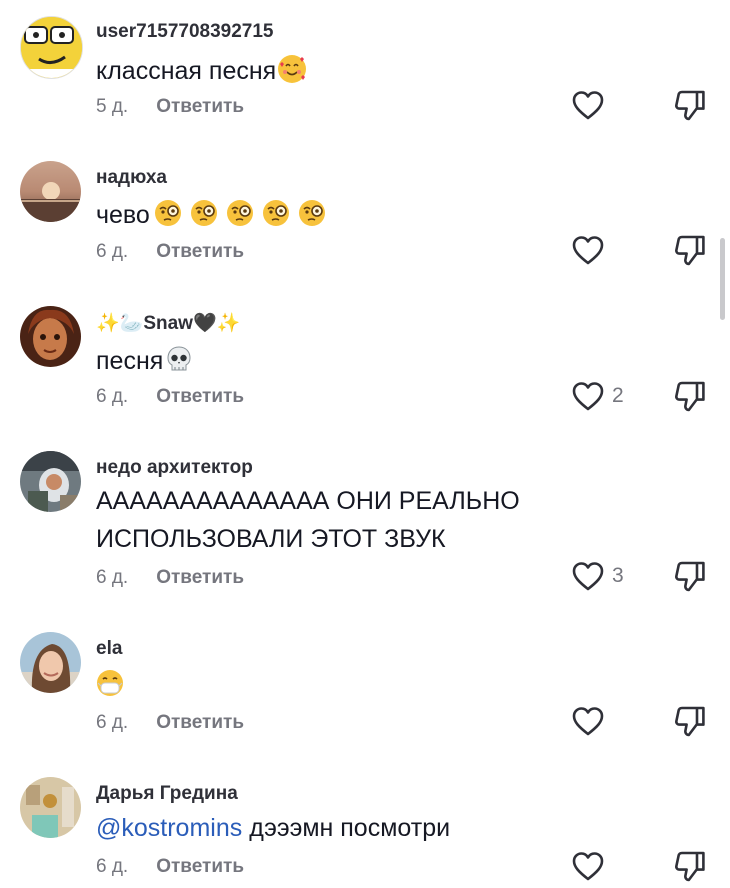 The width and height of the screenshot is (730, 888). Describe the element at coordinates (271, 539) in the screenshot. I see `comment-text-line: ИСПОЛЬЗОВАЛИ ЭТОТ ЗВУК` at that location.